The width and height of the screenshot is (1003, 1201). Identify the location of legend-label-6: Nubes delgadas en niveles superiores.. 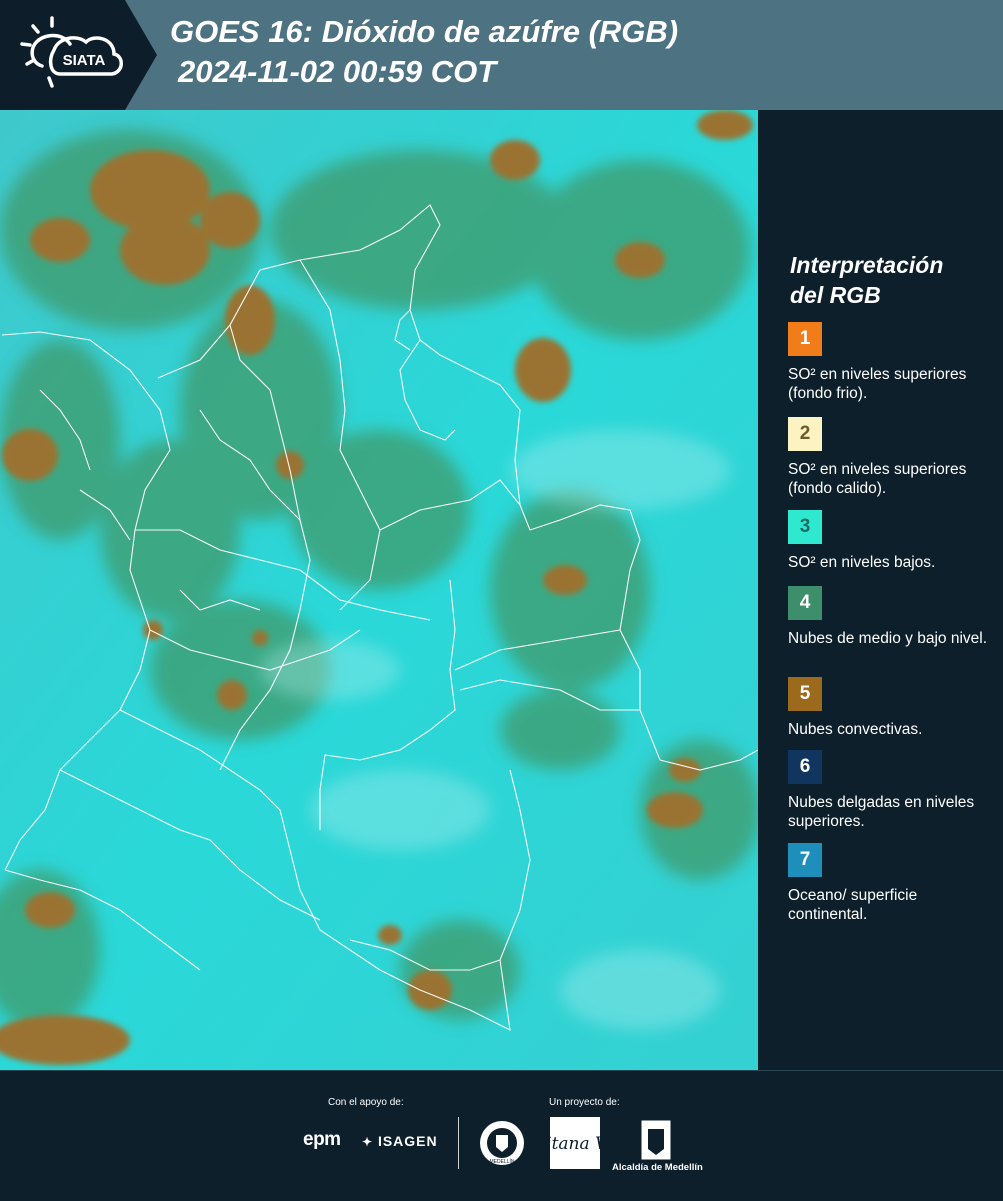
(881, 812).